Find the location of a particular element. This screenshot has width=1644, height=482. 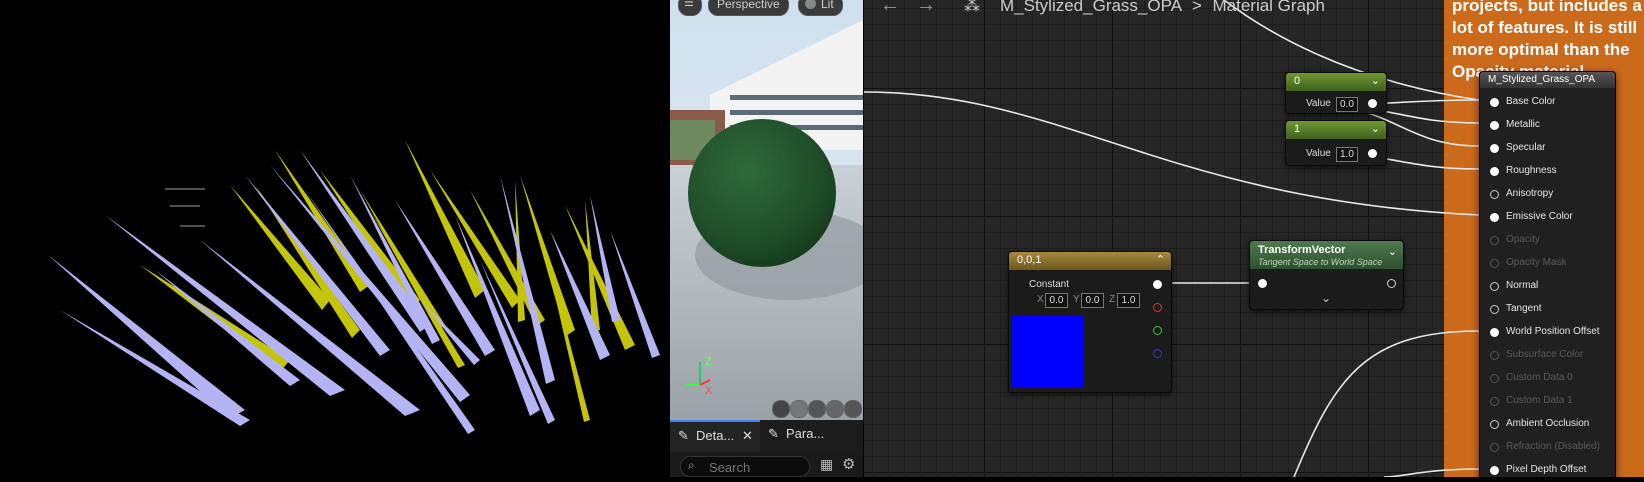

preview-viewport: Z X ☰ Perspective Lit is located at coordinates (766, 210).